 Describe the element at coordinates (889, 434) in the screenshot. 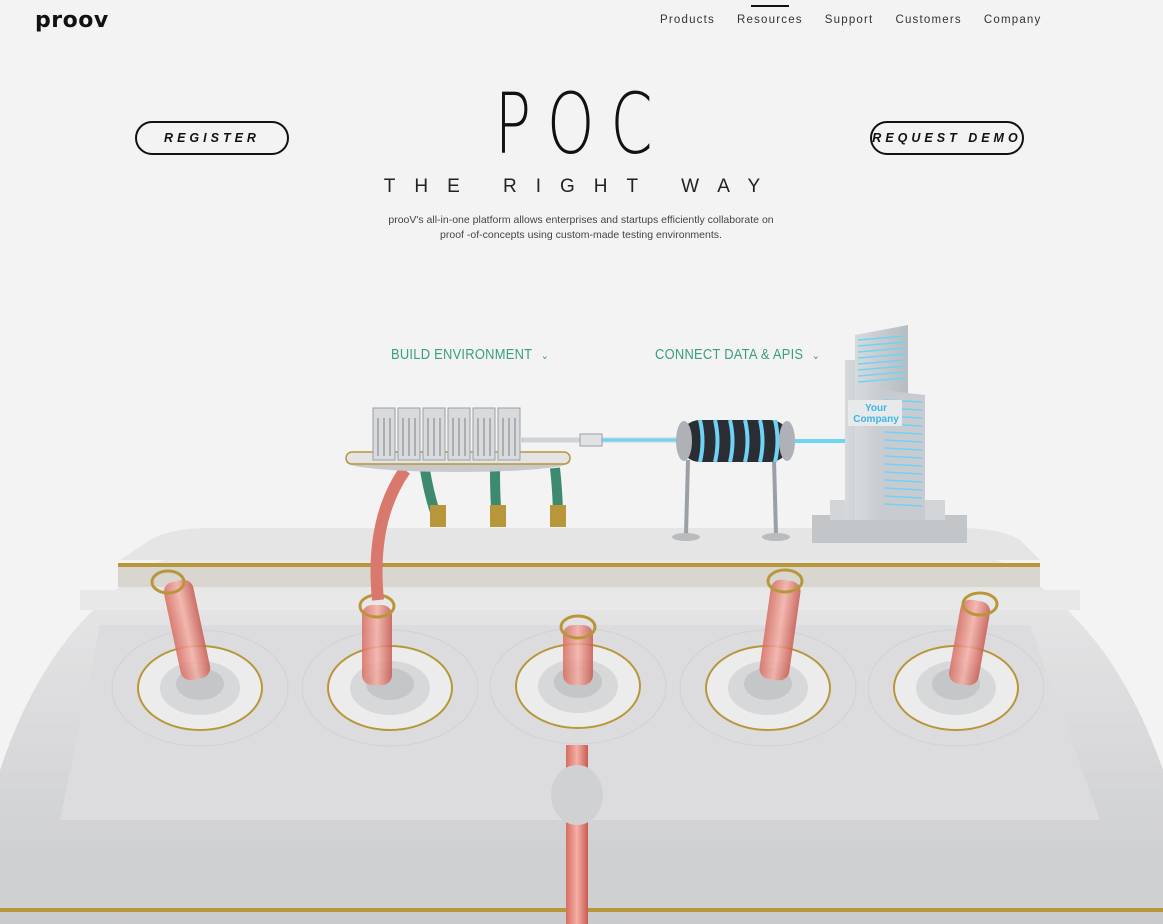

I see `company-building: Your Company` at that location.